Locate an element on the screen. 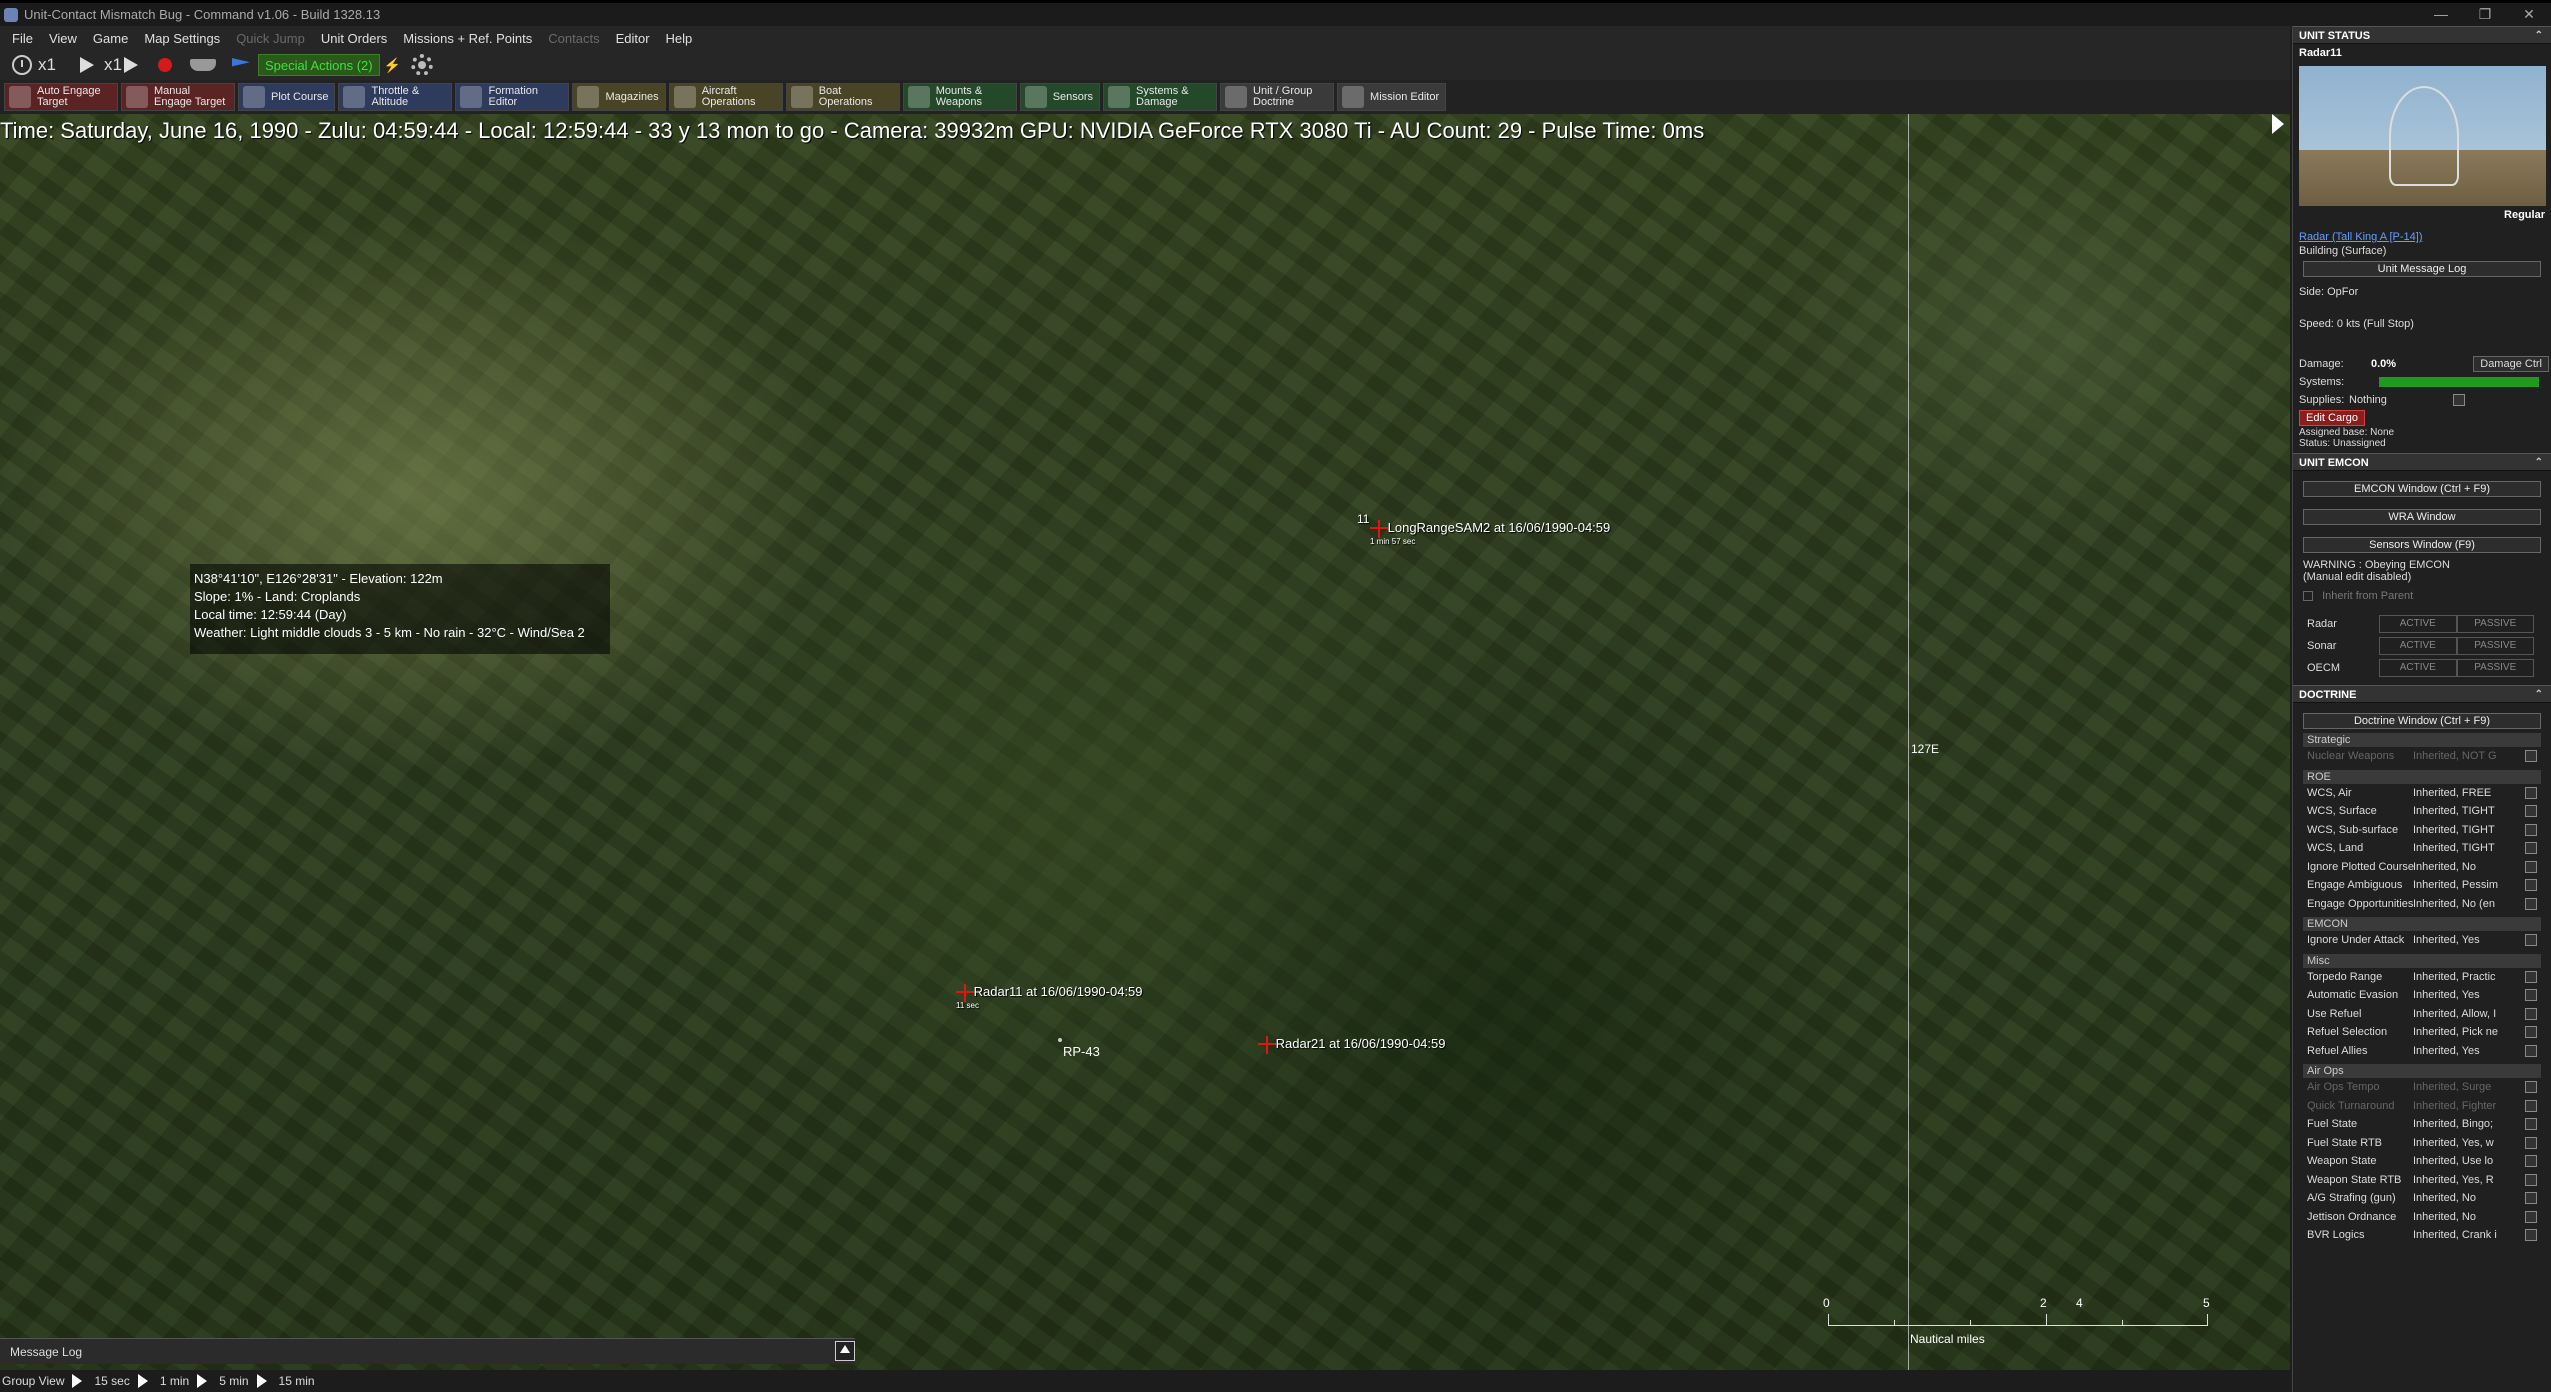 Image resolution: width=2551 pixels, height=1392 pixels. gear-icon is located at coordinates (422, 65).